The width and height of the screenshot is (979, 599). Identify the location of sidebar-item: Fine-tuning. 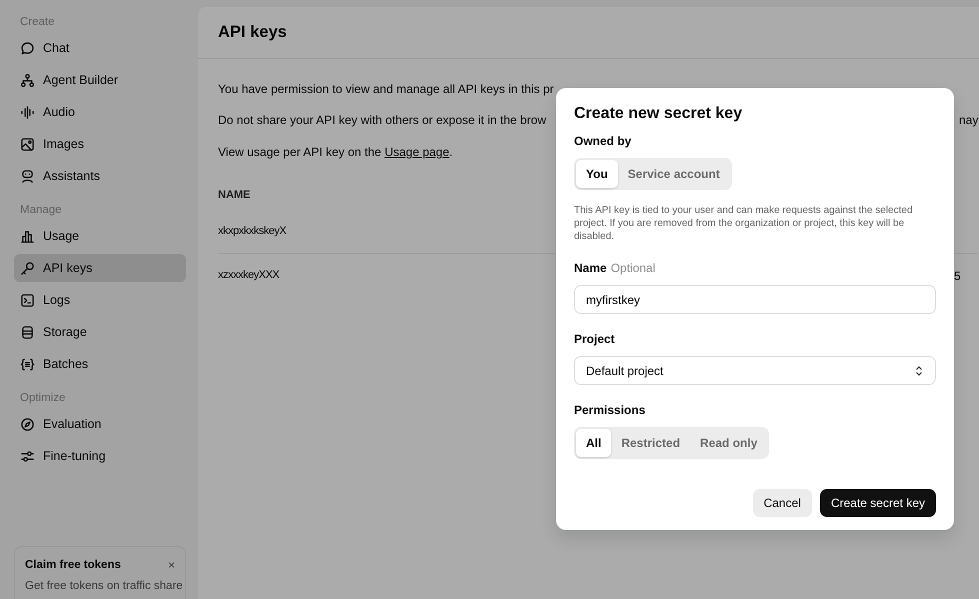
(100, 456).